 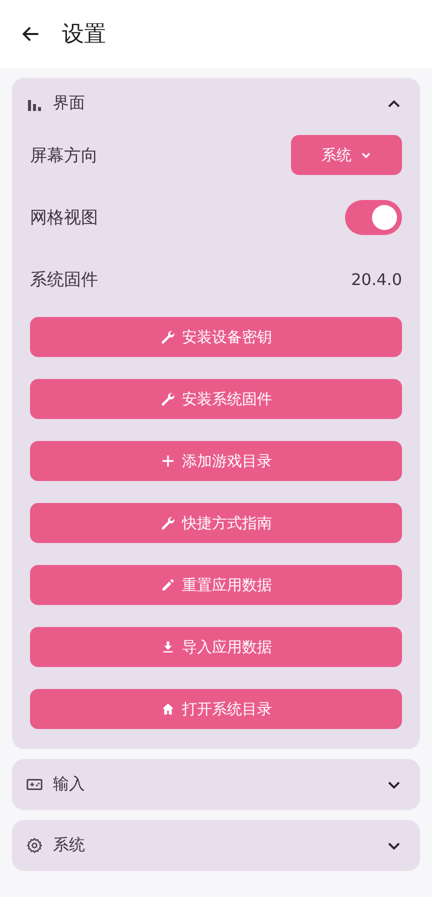 I want to click on action-button: 打开系统目录, so click(x=216, y=709).